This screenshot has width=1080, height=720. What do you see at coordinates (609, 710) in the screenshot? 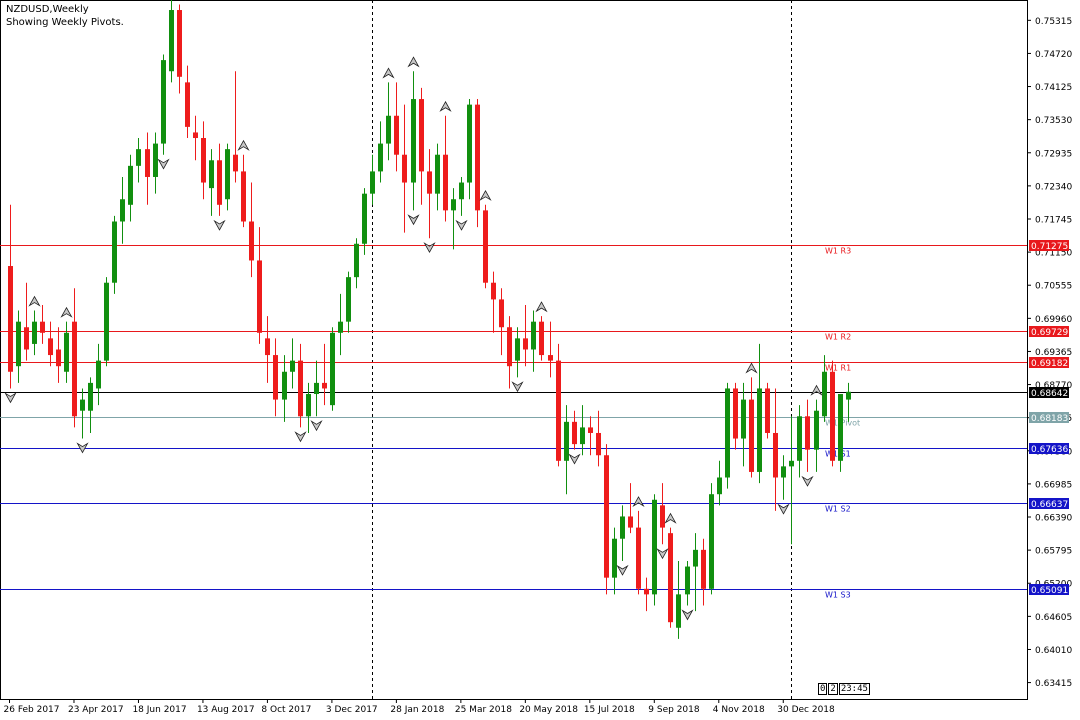
I see `x-tick-label: 15 Jul 2018` at bounding box center [609, 710].